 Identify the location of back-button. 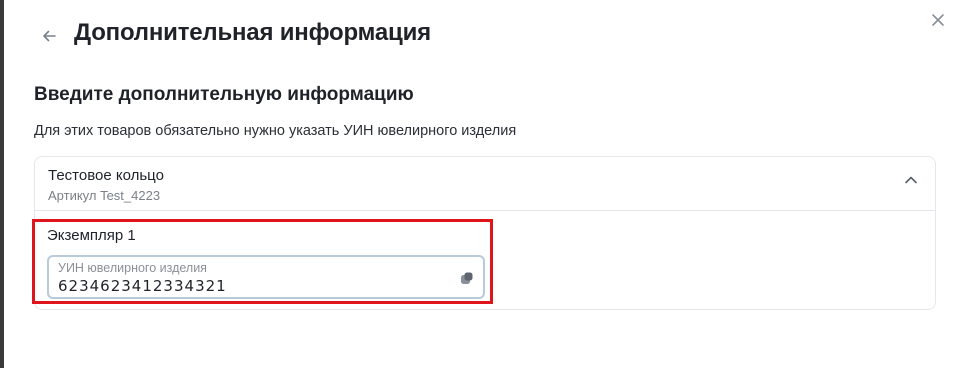
(49, 36).